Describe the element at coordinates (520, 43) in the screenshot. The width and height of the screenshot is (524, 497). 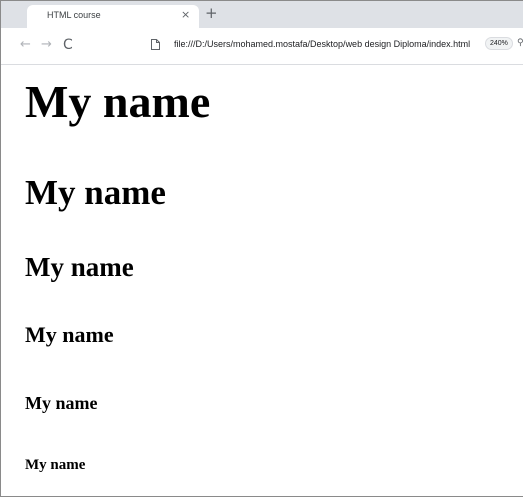
I see `zoom-icon: ⚲` at that location.